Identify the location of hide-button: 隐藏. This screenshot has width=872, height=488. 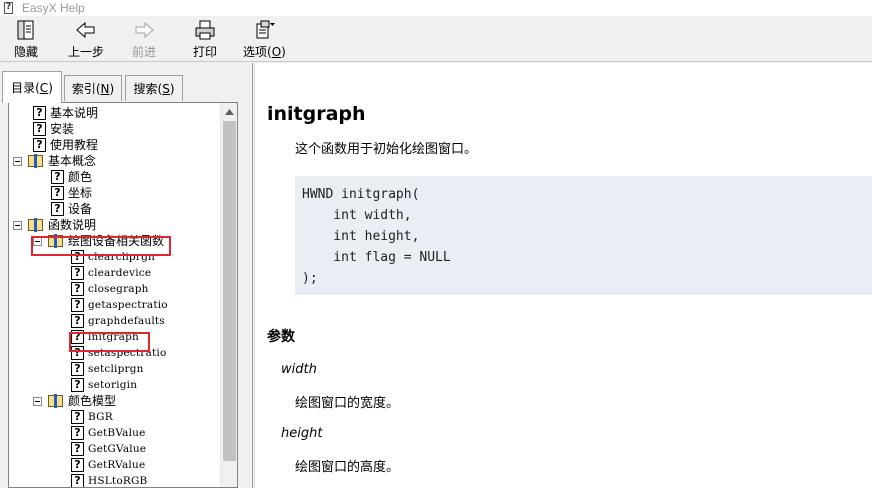
(26, 39).